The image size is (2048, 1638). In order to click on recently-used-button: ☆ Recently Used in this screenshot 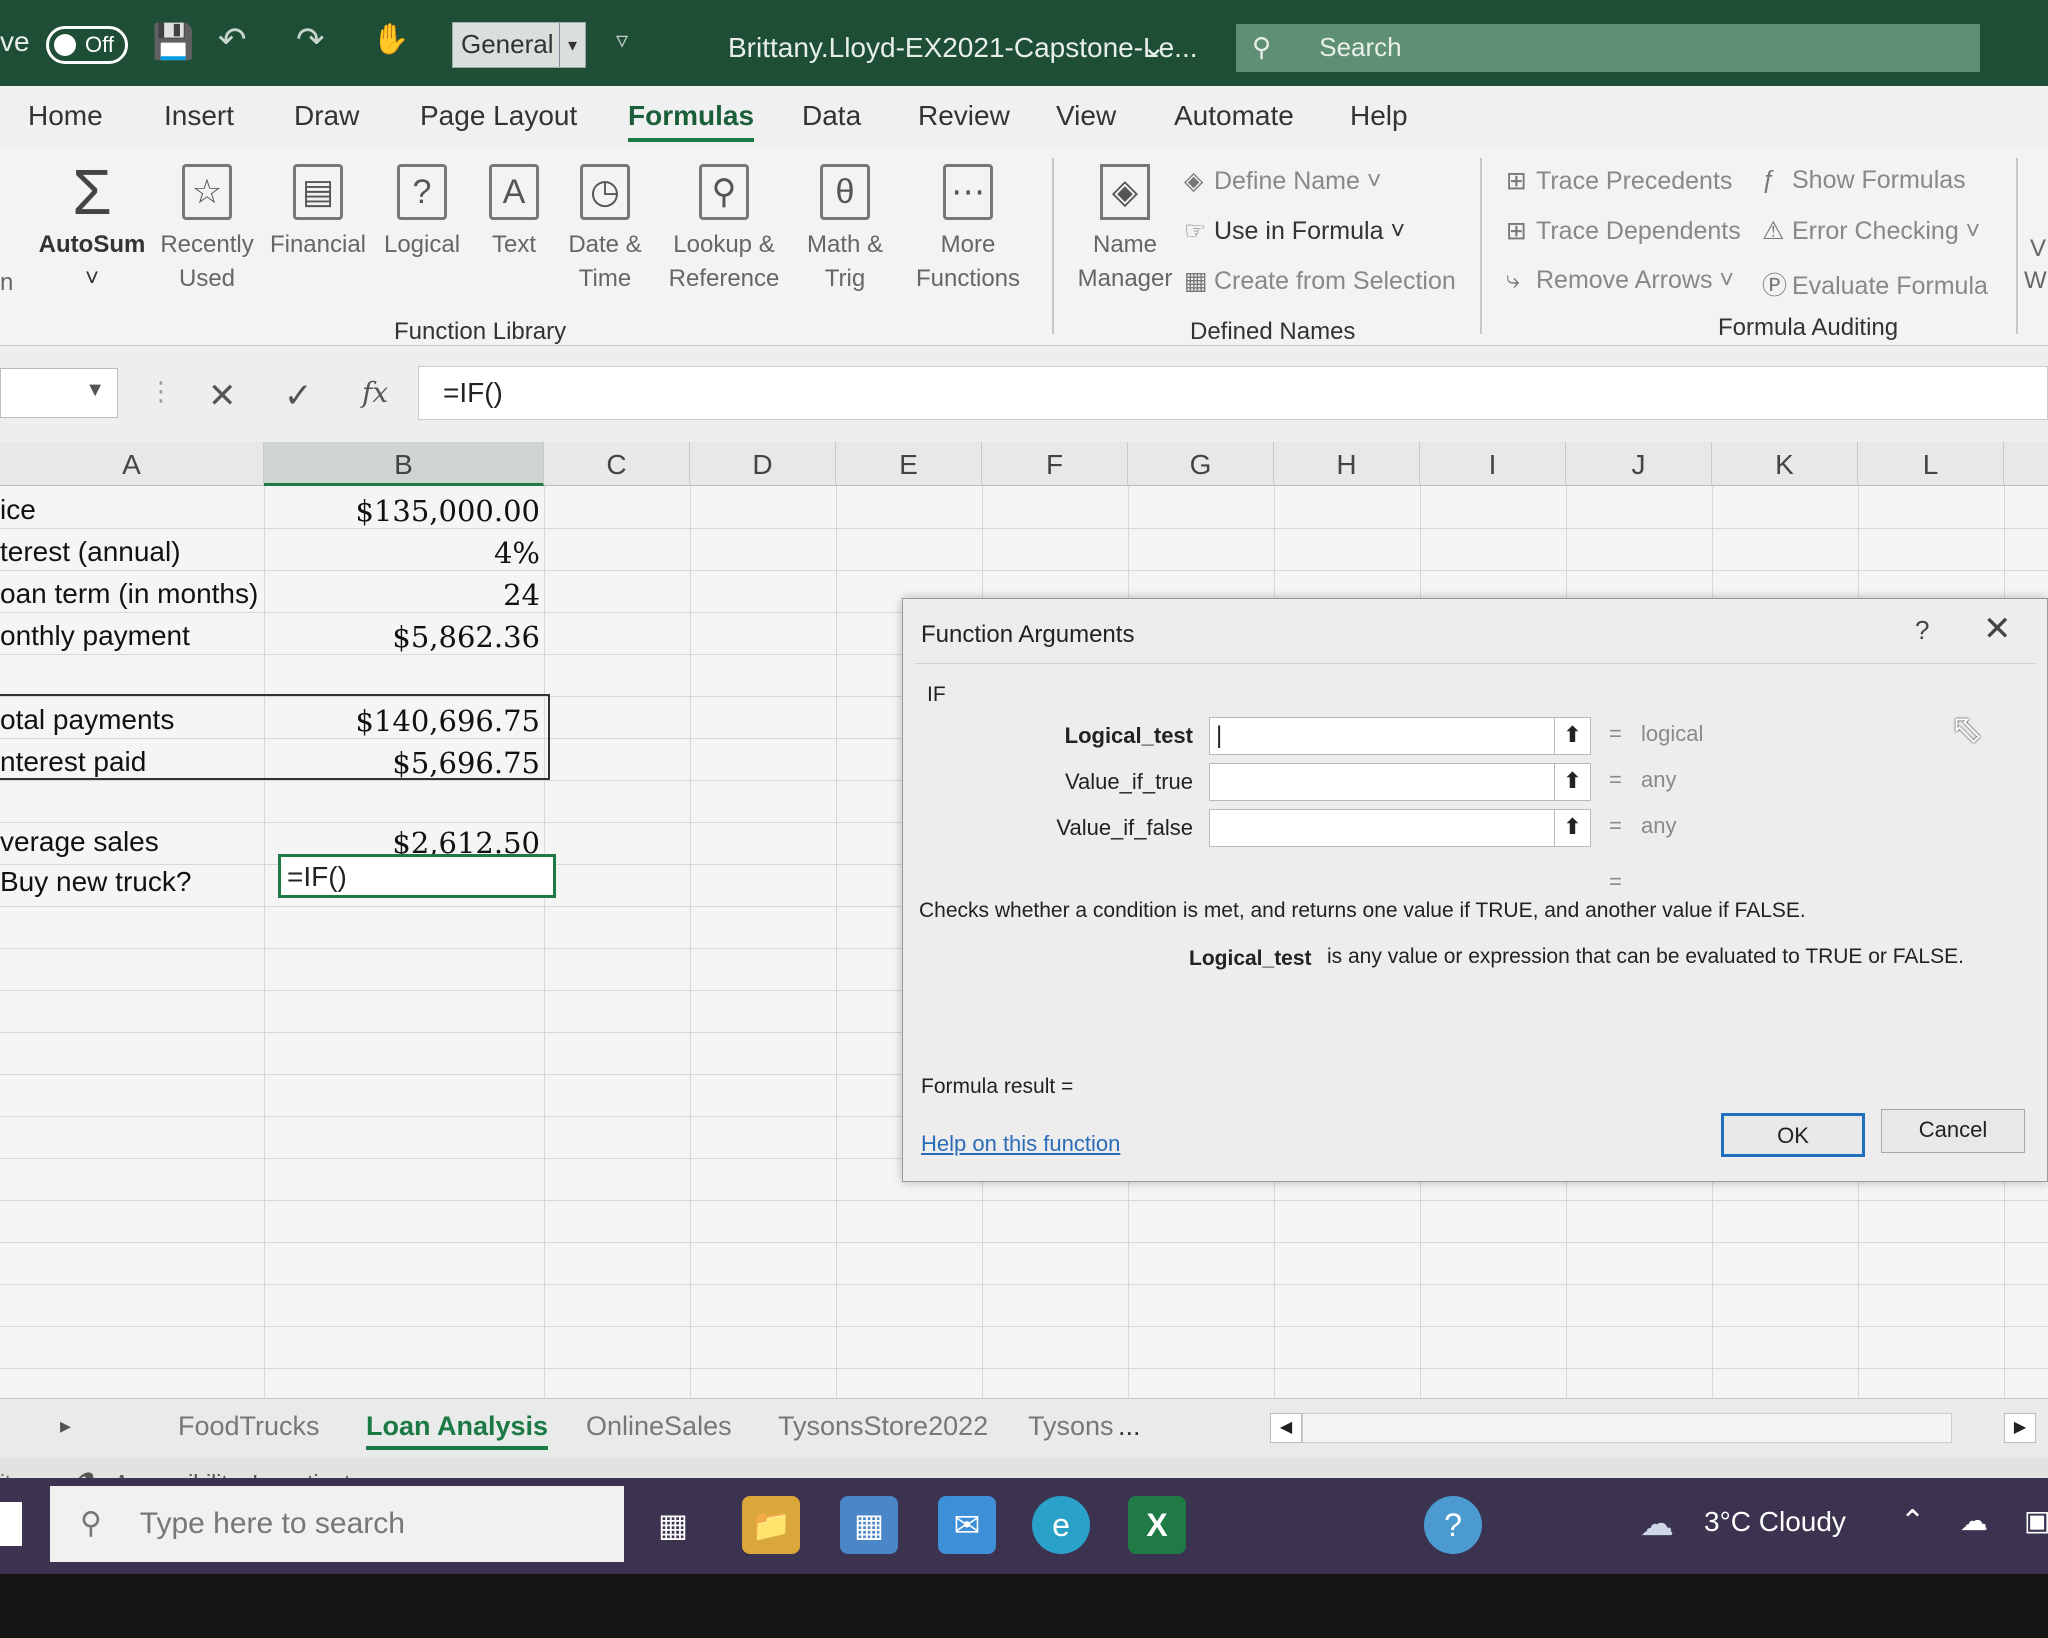, I will do `click(207, 230)`.